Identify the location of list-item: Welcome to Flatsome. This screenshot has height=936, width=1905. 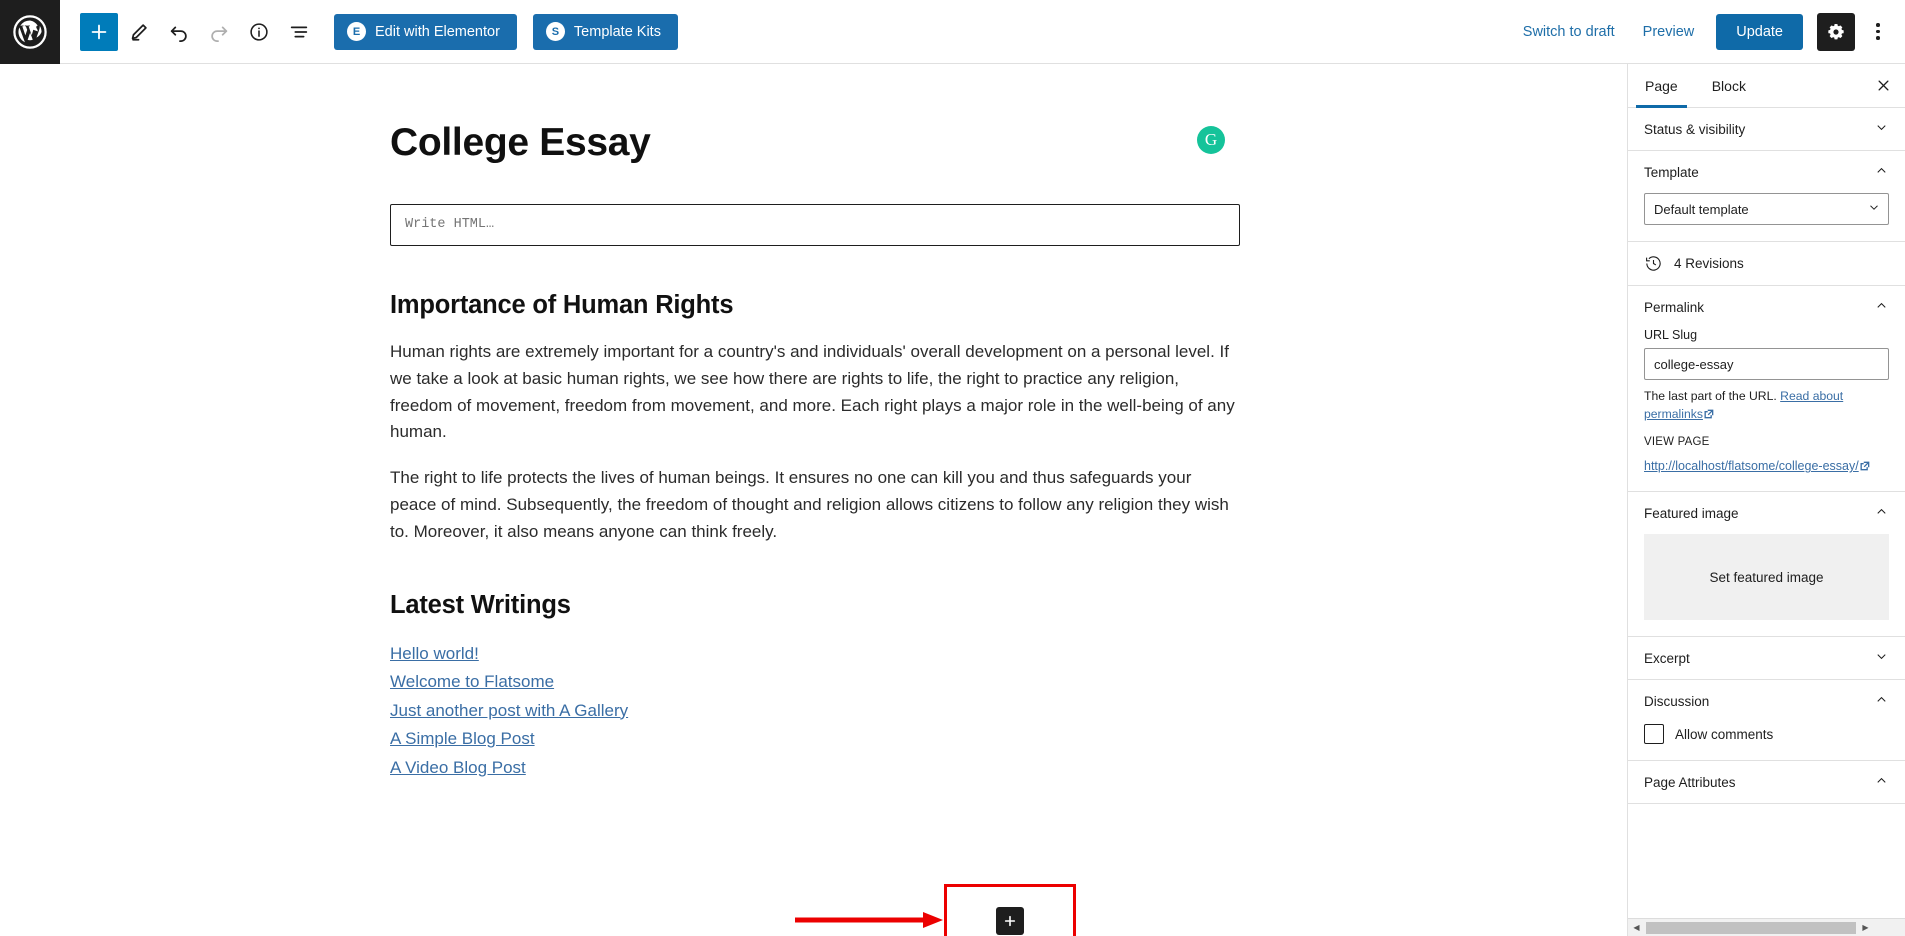
(815, 682).